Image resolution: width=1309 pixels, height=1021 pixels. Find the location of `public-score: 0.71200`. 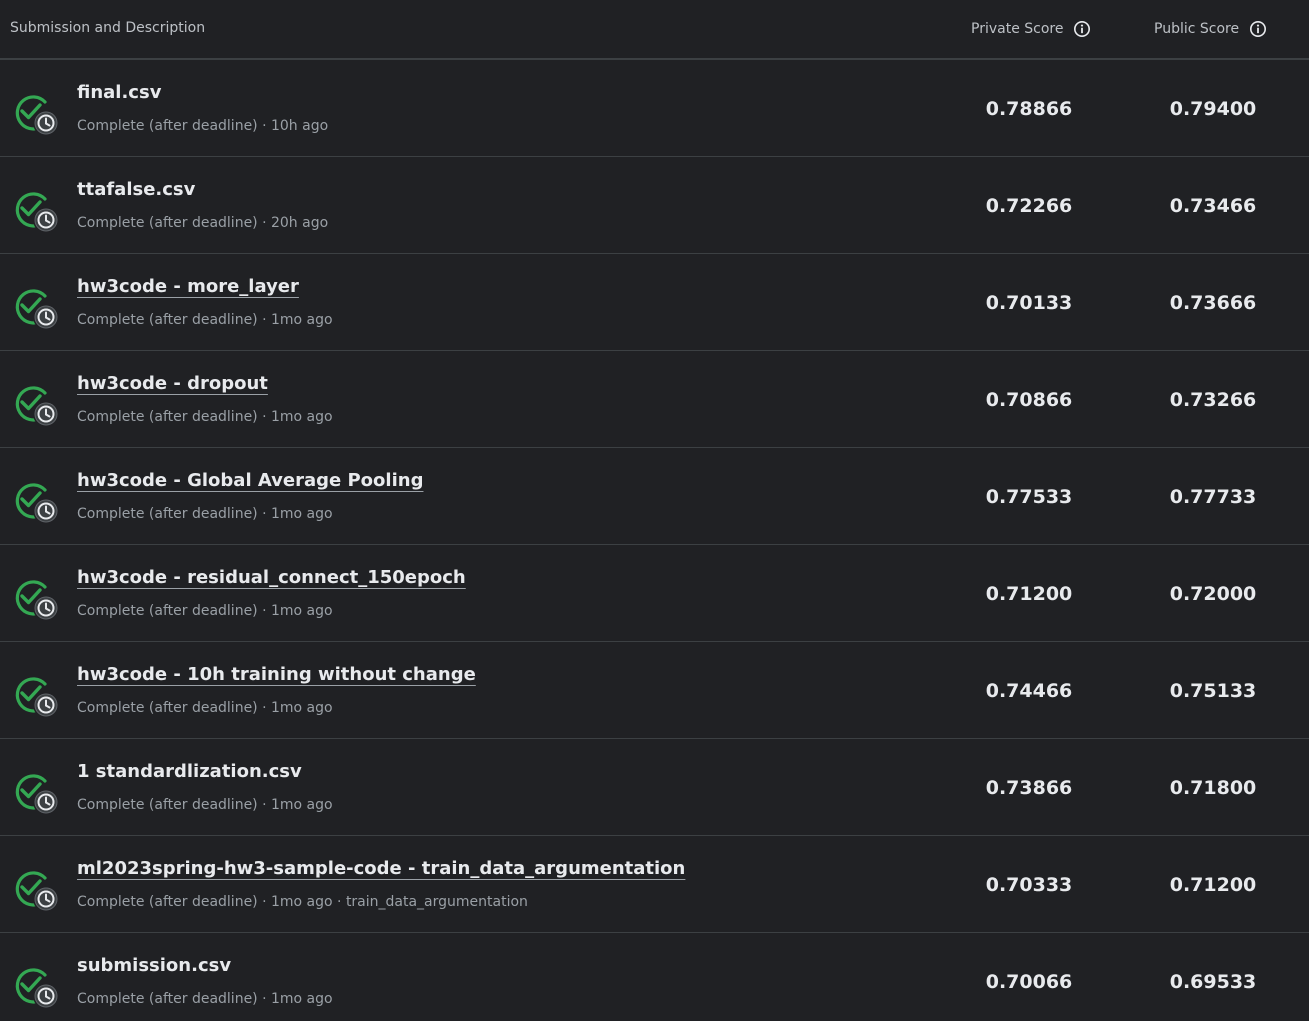

public-score: 0.71200 is located at coordinates (1213, 885).